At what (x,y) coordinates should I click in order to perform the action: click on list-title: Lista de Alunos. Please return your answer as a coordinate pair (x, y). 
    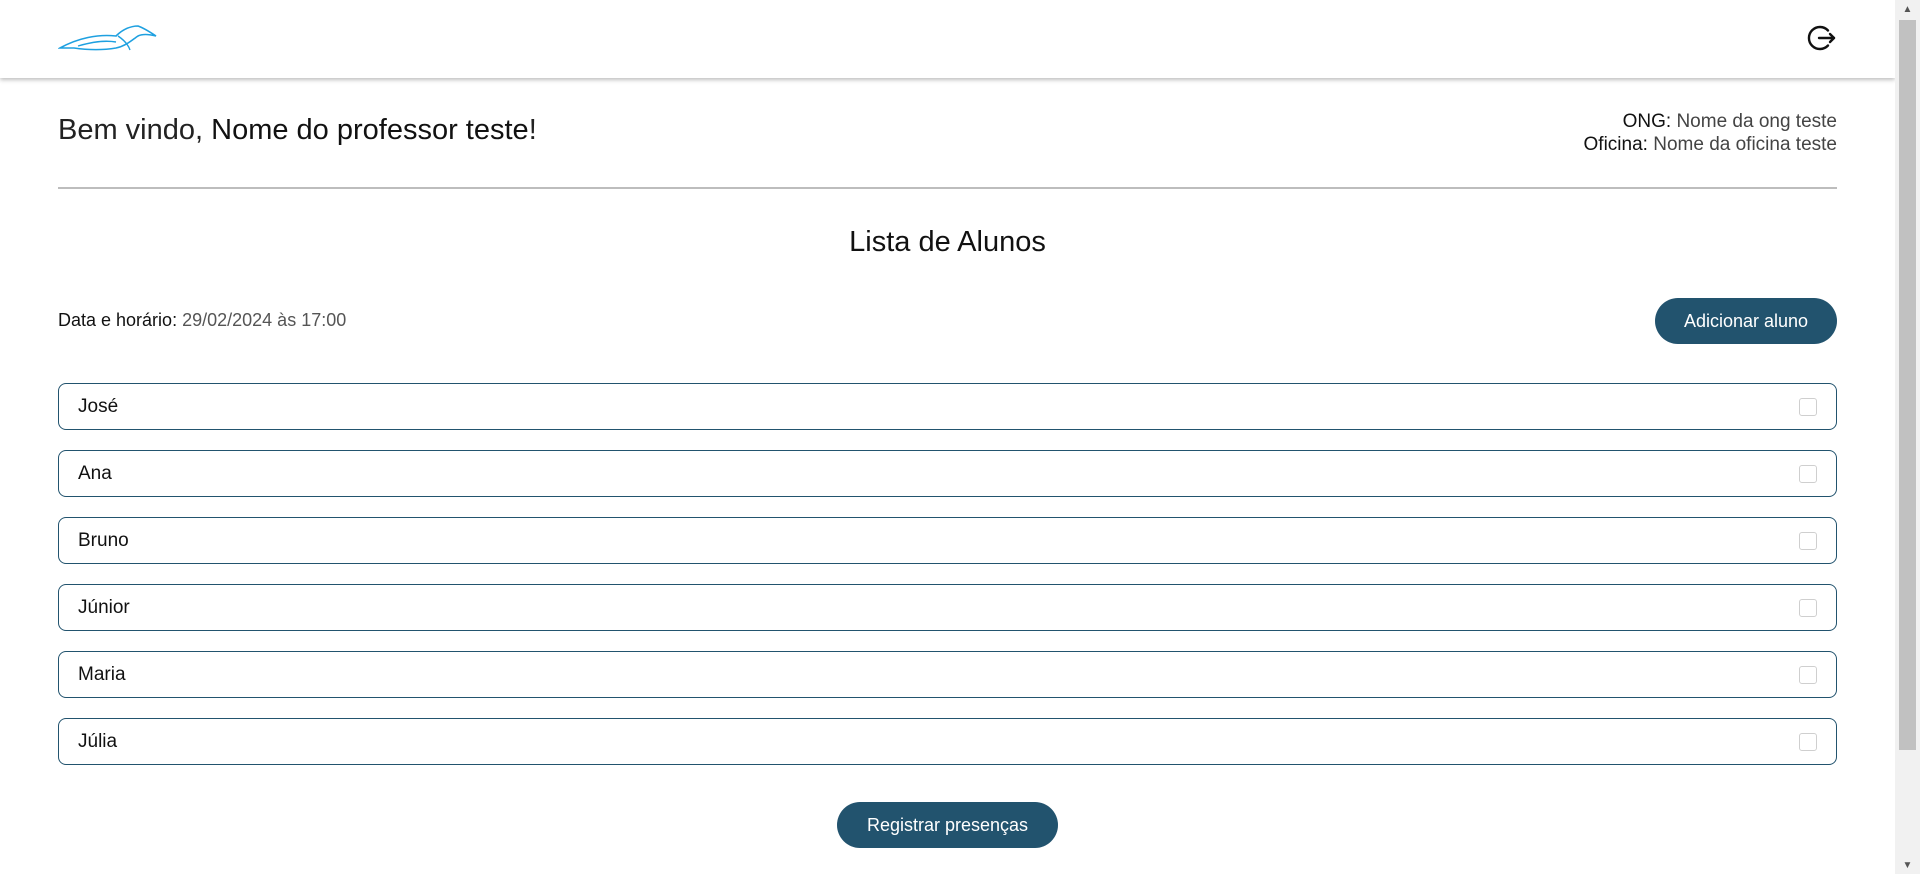
    Looking at the image, I should click on (947, 242).